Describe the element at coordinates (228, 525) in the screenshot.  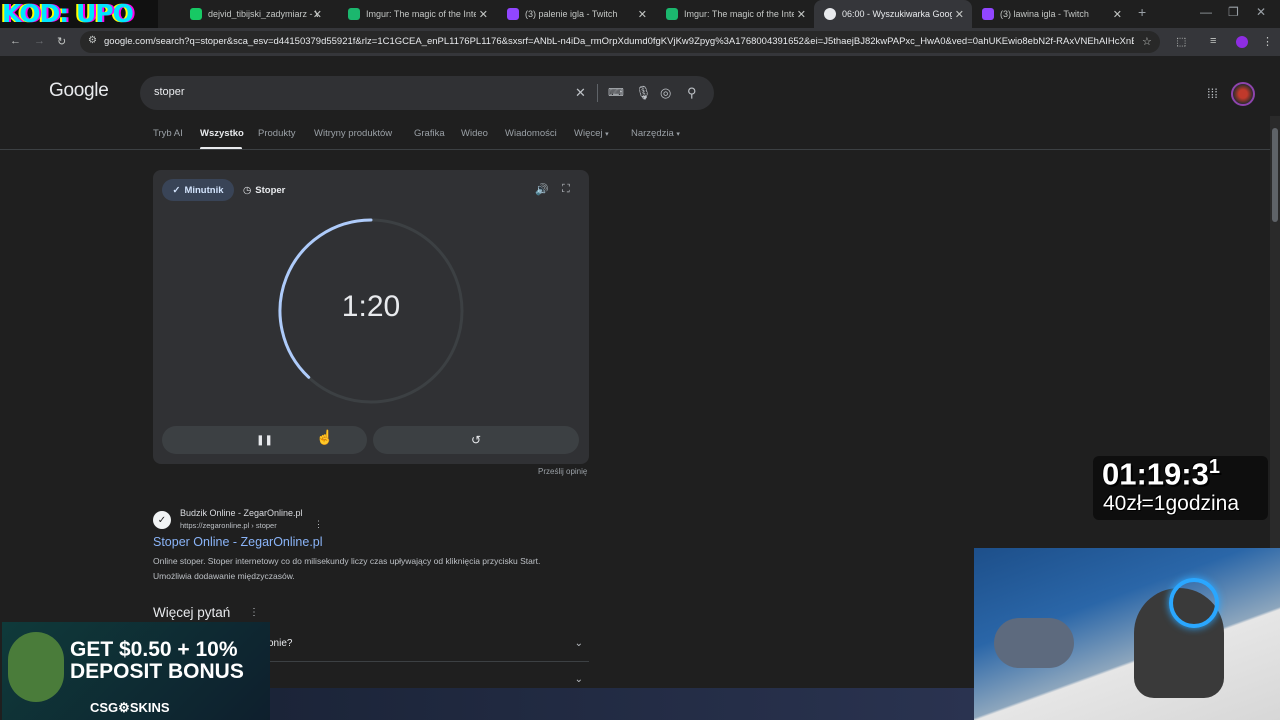
I see `result-url: https://zegaronline.pl › stoper` at that location.